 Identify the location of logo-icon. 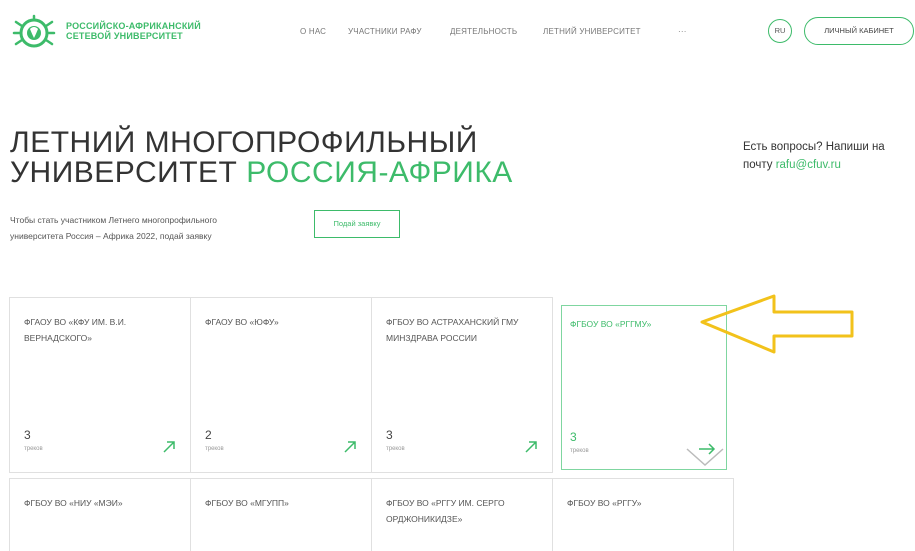
(34, 33).